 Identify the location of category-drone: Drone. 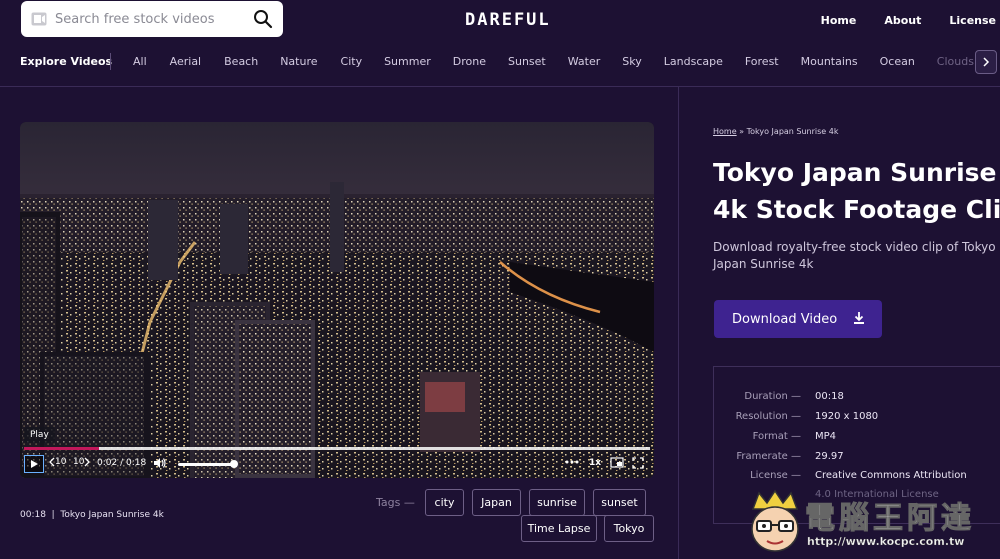
(469, 61).